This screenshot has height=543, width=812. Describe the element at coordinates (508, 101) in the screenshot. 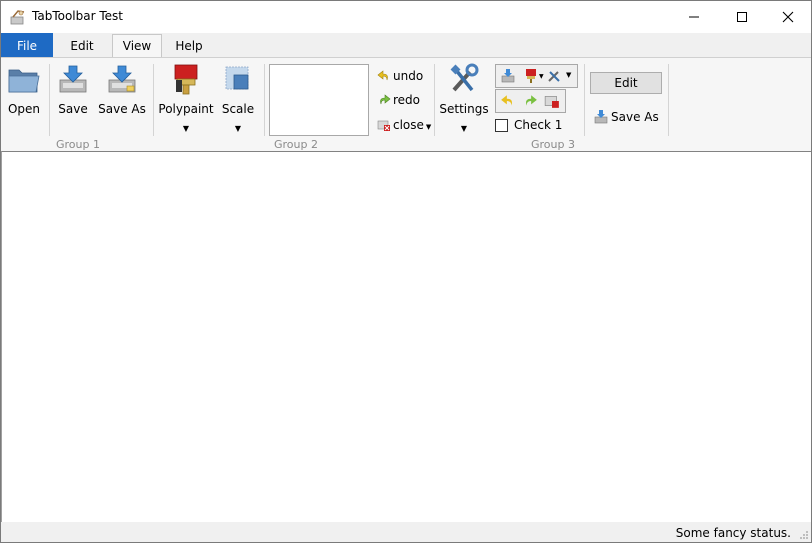

I see `undo-small-icon` at that location.